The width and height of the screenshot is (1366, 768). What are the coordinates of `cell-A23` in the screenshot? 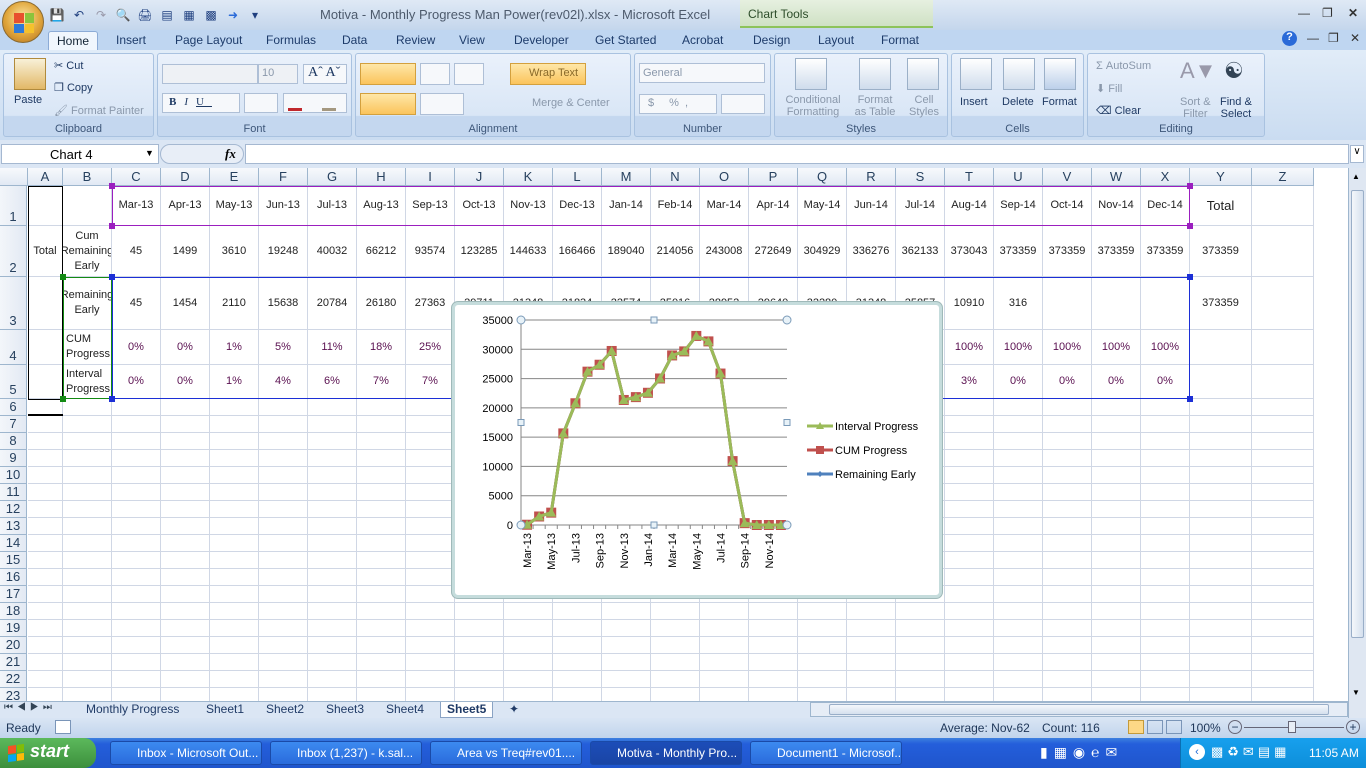 It's located at (45, 694).